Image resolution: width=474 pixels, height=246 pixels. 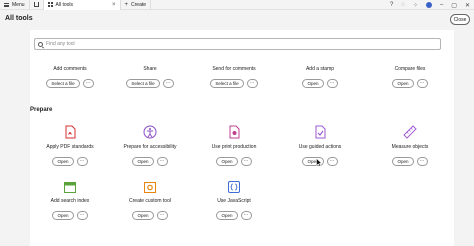 What do you see at coordinates (320, 147) in the screenshot?
I see `tool-label: Use guided actions` at bounding box center [320, 147].